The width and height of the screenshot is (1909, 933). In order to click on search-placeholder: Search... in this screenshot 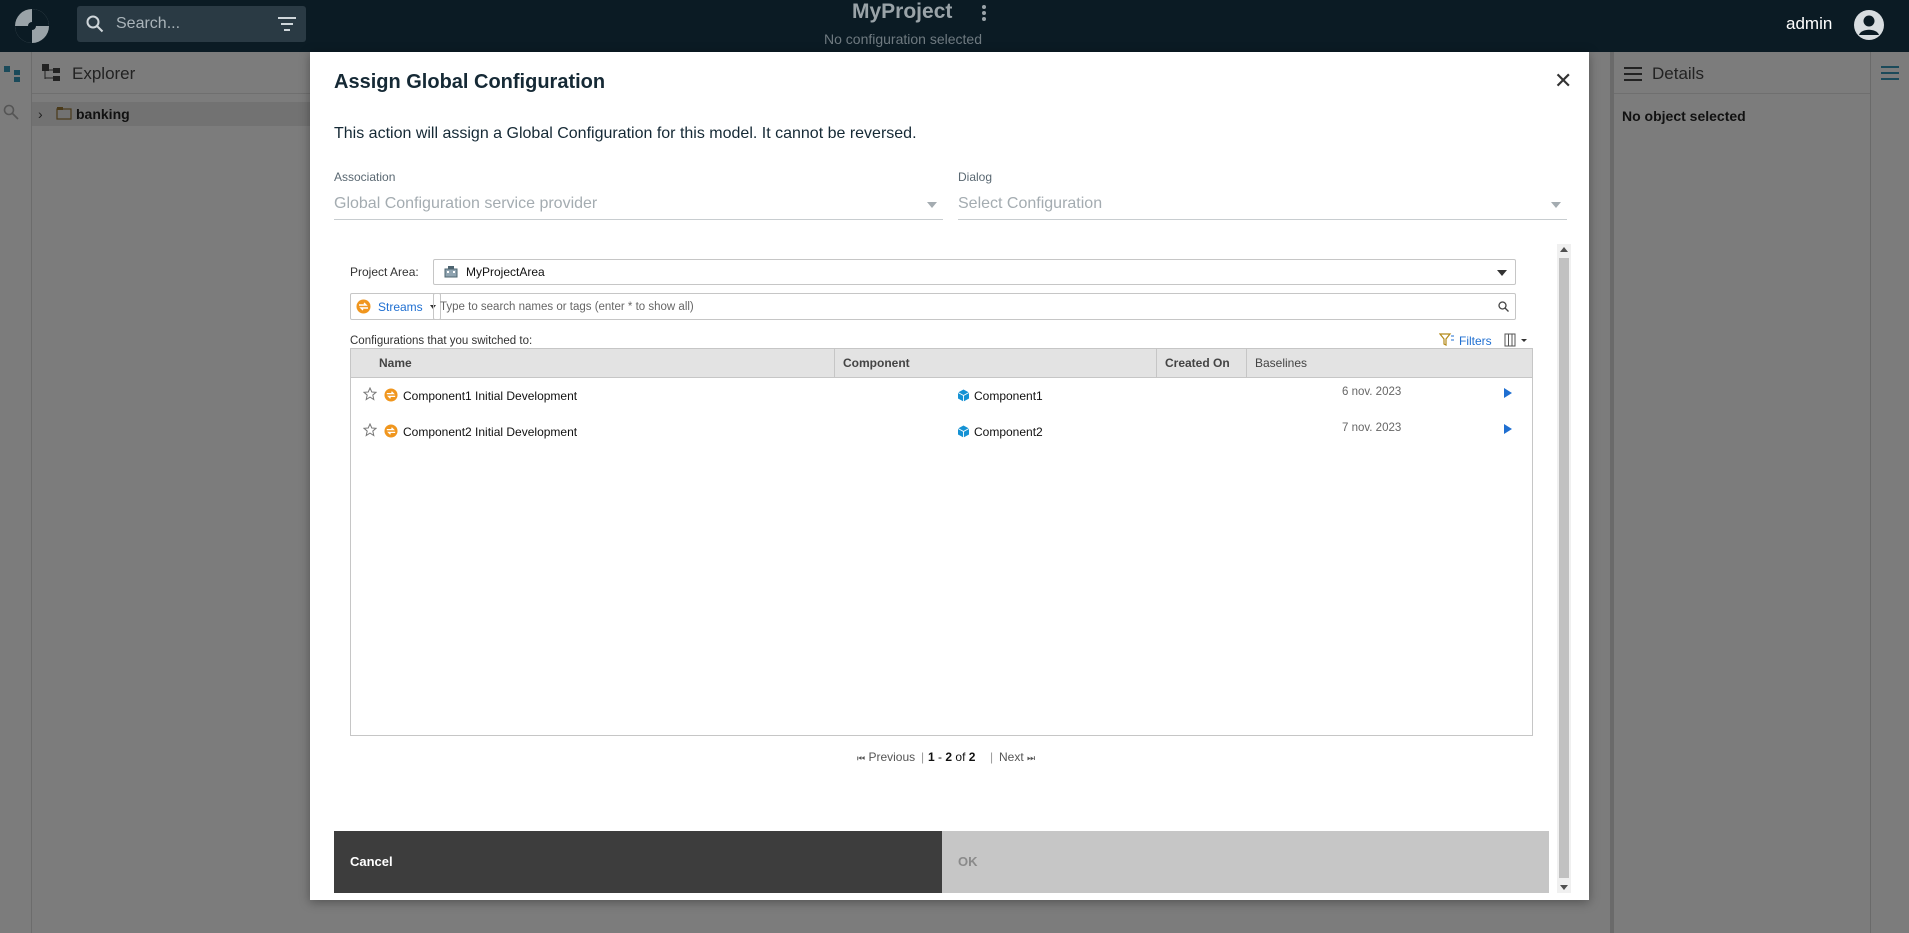, I will do `click(148, 23)`.